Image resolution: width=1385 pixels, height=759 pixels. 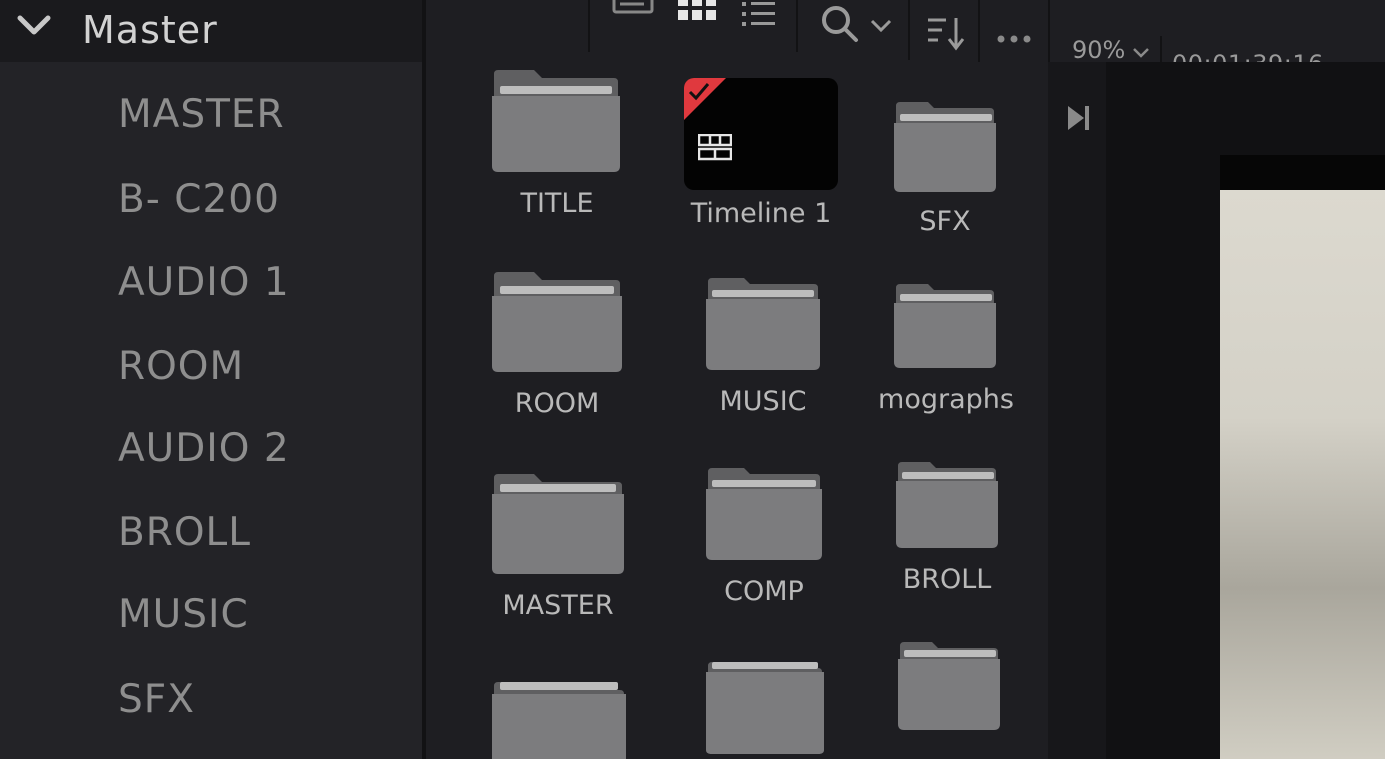 What do you see at coordinates (947, 579) in the screenshot?
I see `folder-label-broll: BROLL` at bounding box center [947, 579].